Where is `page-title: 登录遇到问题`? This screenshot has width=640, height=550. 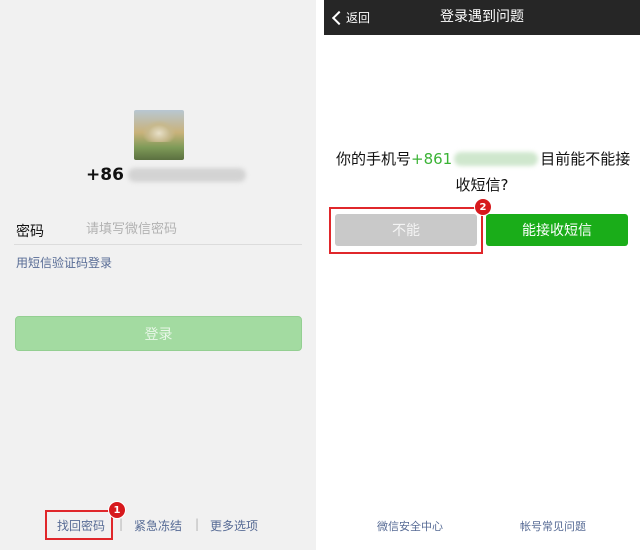
page-title: 登录遇到问题 is located at coordinates (482, 17).